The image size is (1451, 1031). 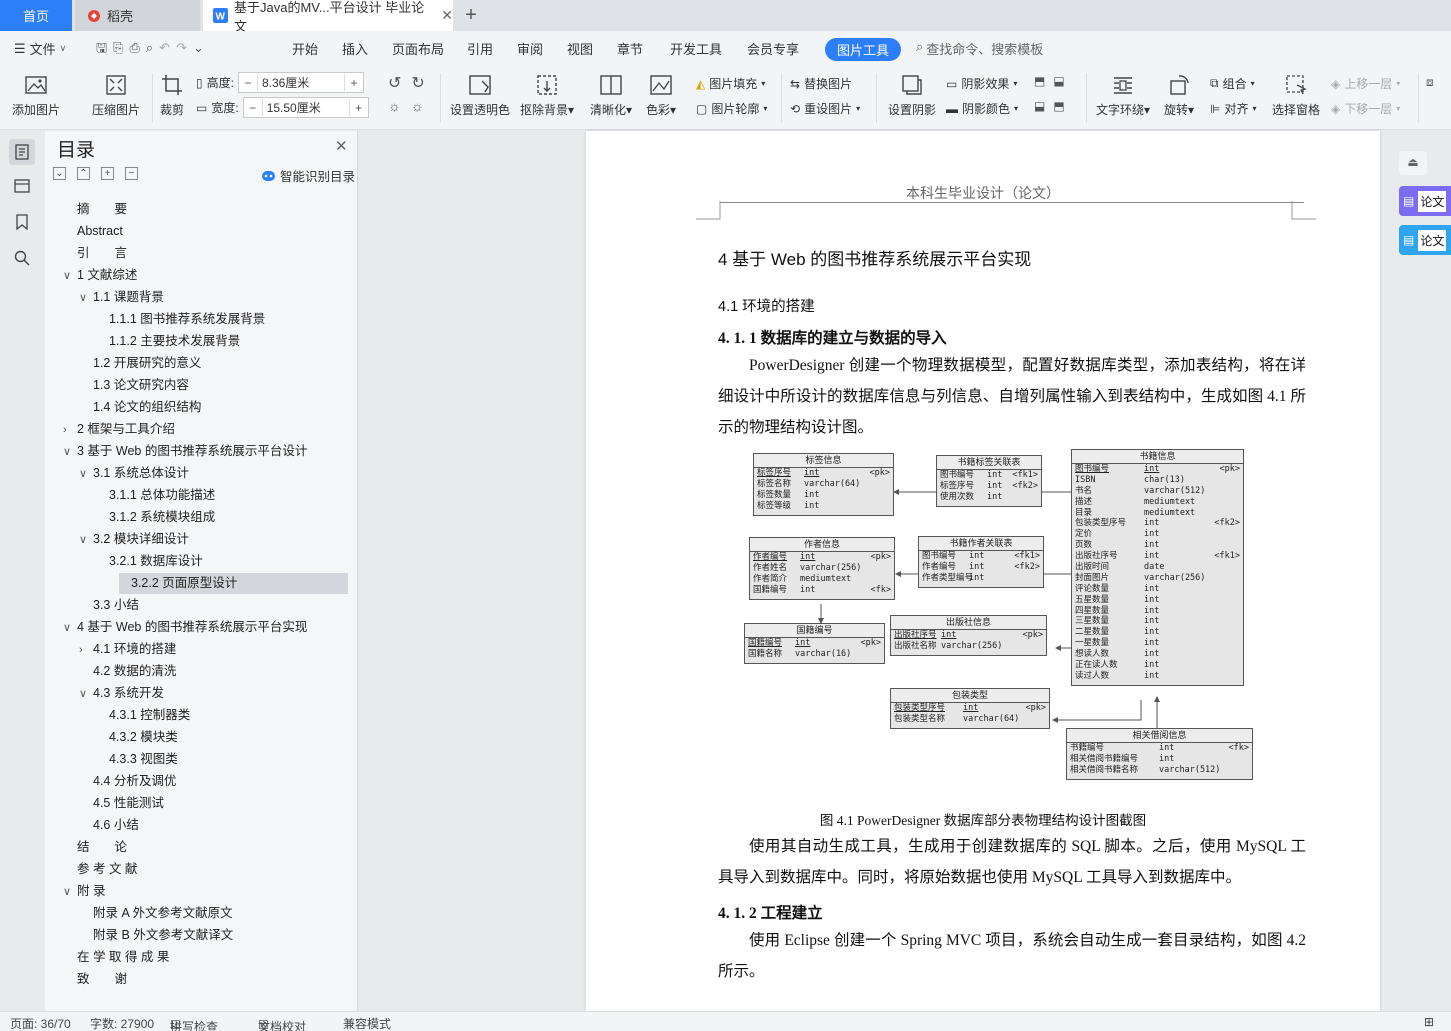 I want to click on new-tab-button: +, so click(x=471, y=15).